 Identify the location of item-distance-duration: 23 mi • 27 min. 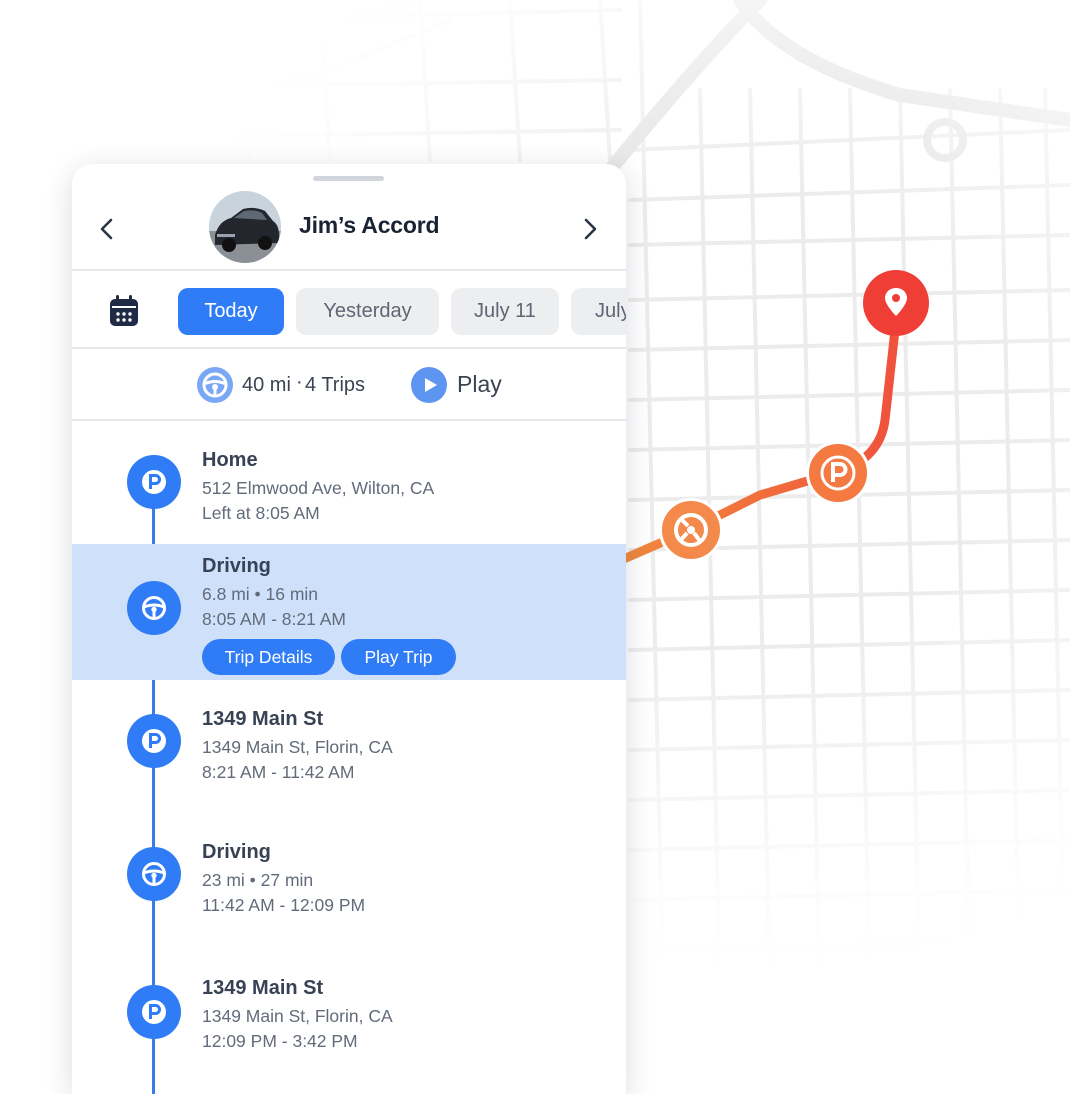
(258, 880).